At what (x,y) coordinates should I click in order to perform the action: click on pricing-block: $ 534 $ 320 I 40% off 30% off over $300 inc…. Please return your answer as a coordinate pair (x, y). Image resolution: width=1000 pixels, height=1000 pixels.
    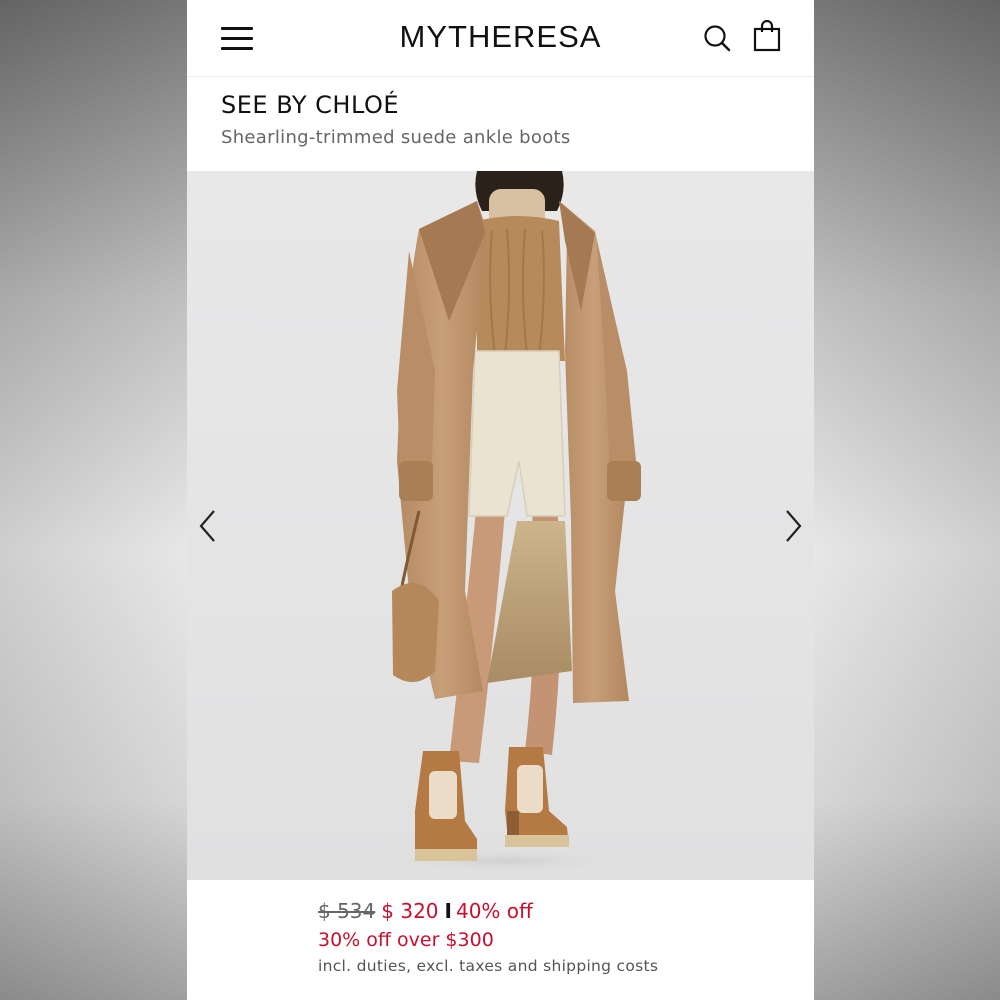
    Looking at the image, I should click on (558, 936).